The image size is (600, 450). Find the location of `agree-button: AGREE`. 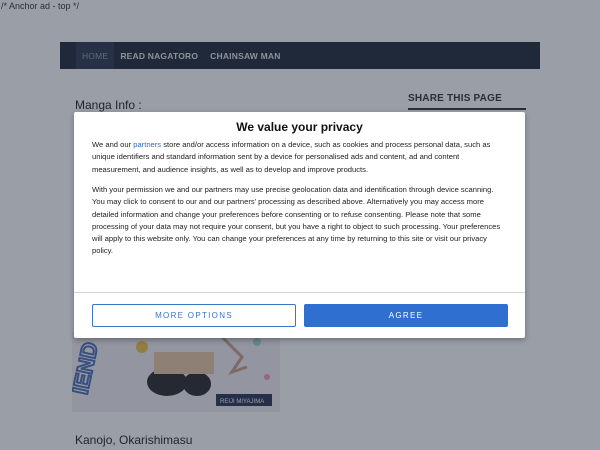

agree-button: AGREE is located at coordinates (406, 315).